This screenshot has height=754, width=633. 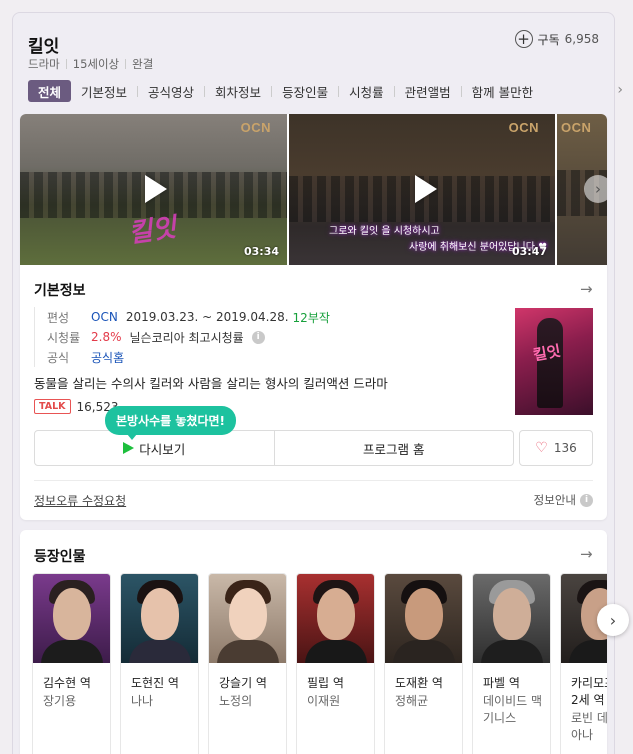 I want to click on cast-item: 김수현 역 장기용, so click(x=71, y=663).